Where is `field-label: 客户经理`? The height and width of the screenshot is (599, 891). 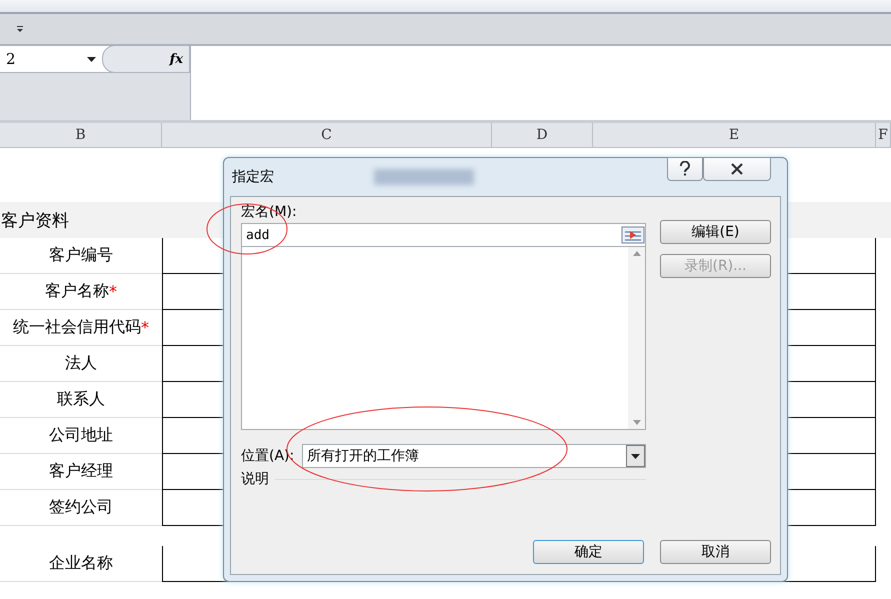 field-label: 客户经理 is located at coordinates (81, 471).